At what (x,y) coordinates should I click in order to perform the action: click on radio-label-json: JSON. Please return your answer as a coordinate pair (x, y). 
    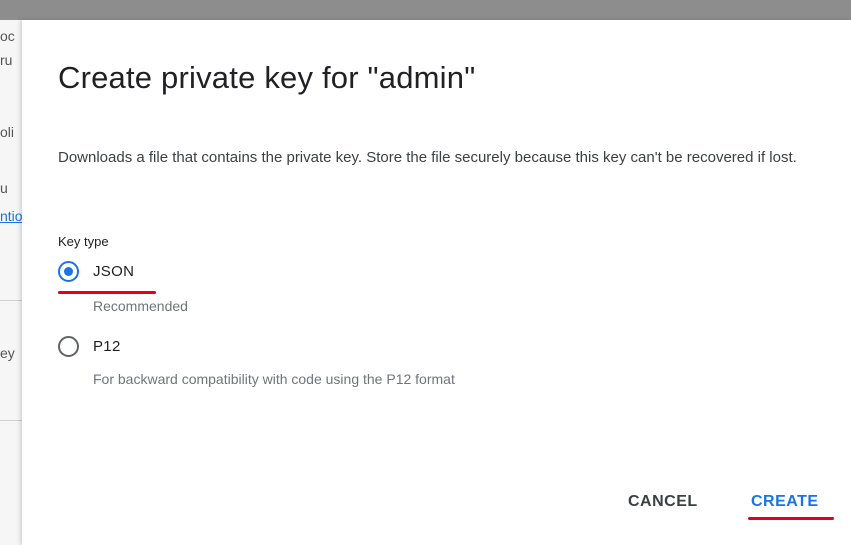
    Looking at the image, I should click on (113, 271).